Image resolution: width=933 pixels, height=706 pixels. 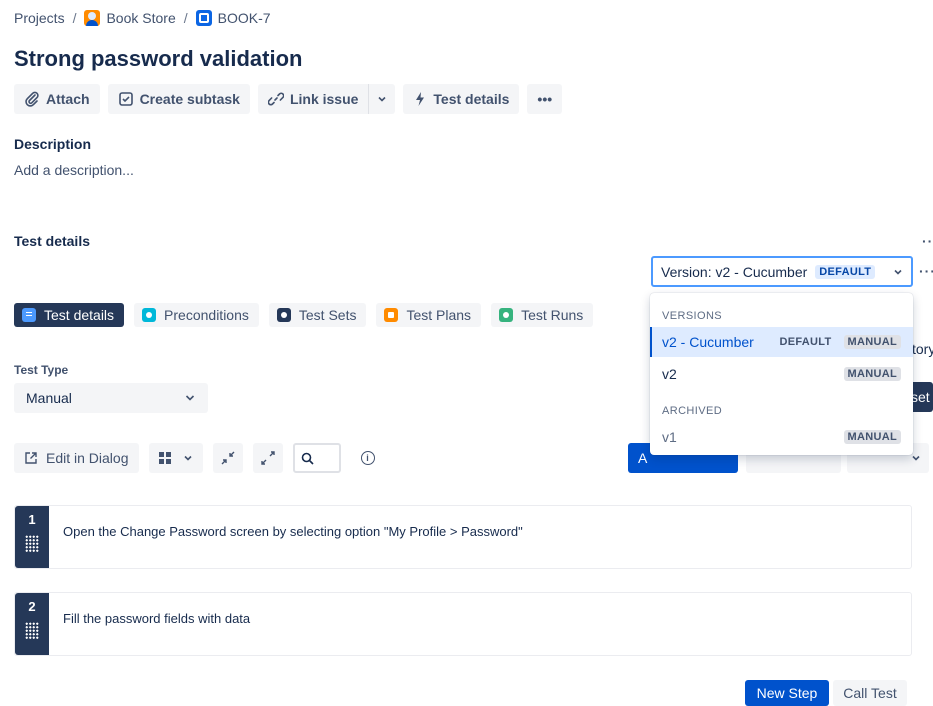 What do you see at coordinates (32, 99) in the screenshot?
I see `paperclip-icon` at bounding box center [32, 99].